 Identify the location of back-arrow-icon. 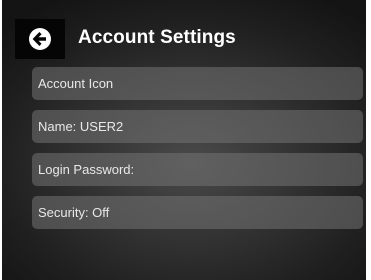
(40, 39).